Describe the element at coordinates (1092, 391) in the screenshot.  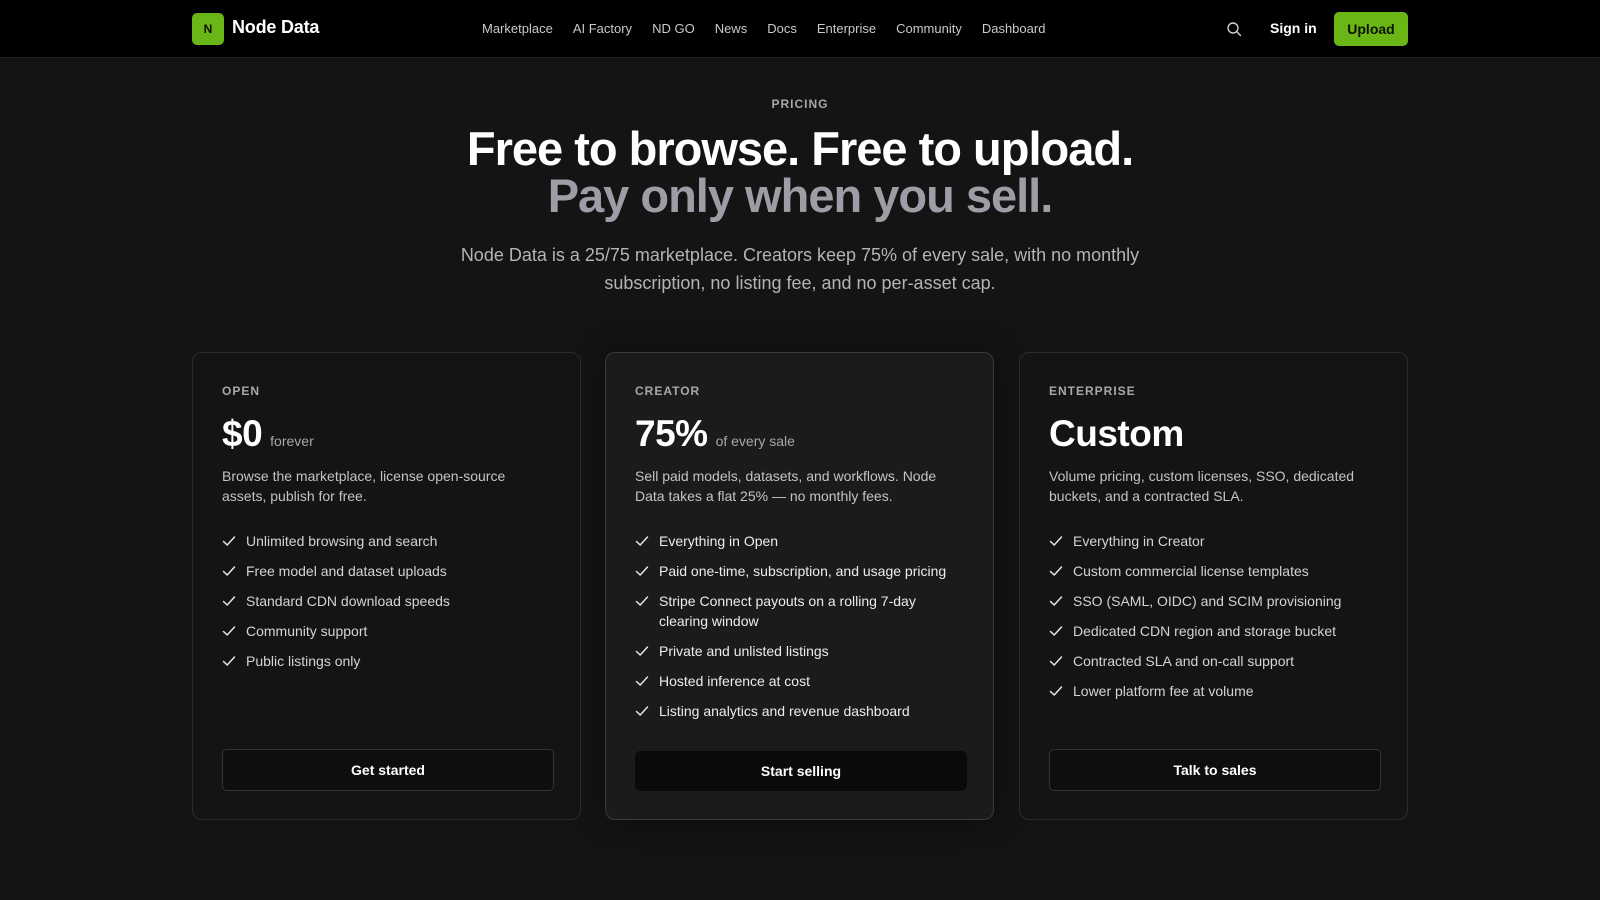
I see `plan-tier-label: ENTERPRISE` at that location.